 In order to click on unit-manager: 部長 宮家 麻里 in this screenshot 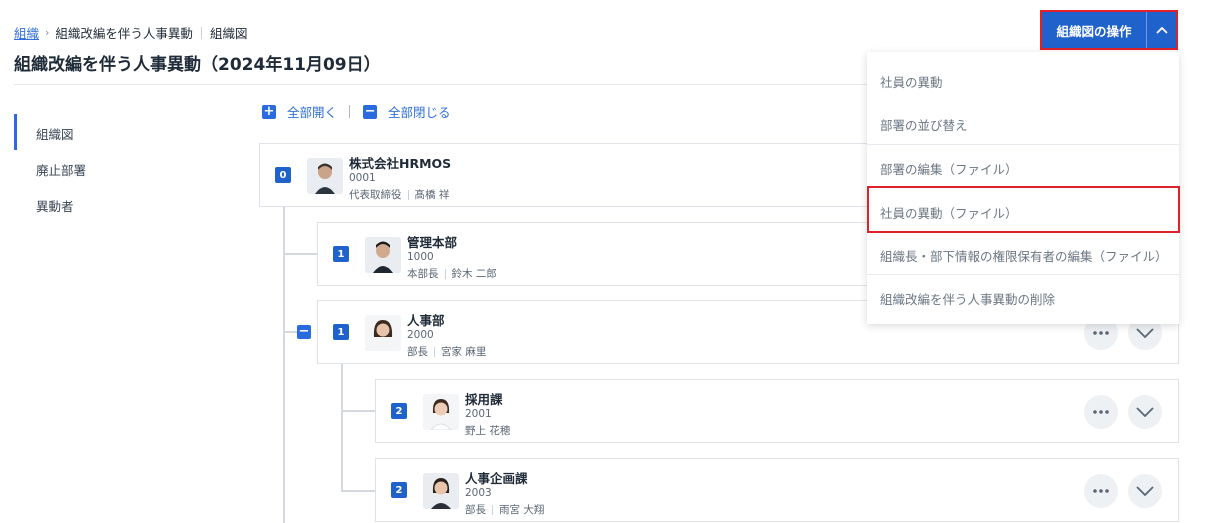, I will do `click(446, 351)`.